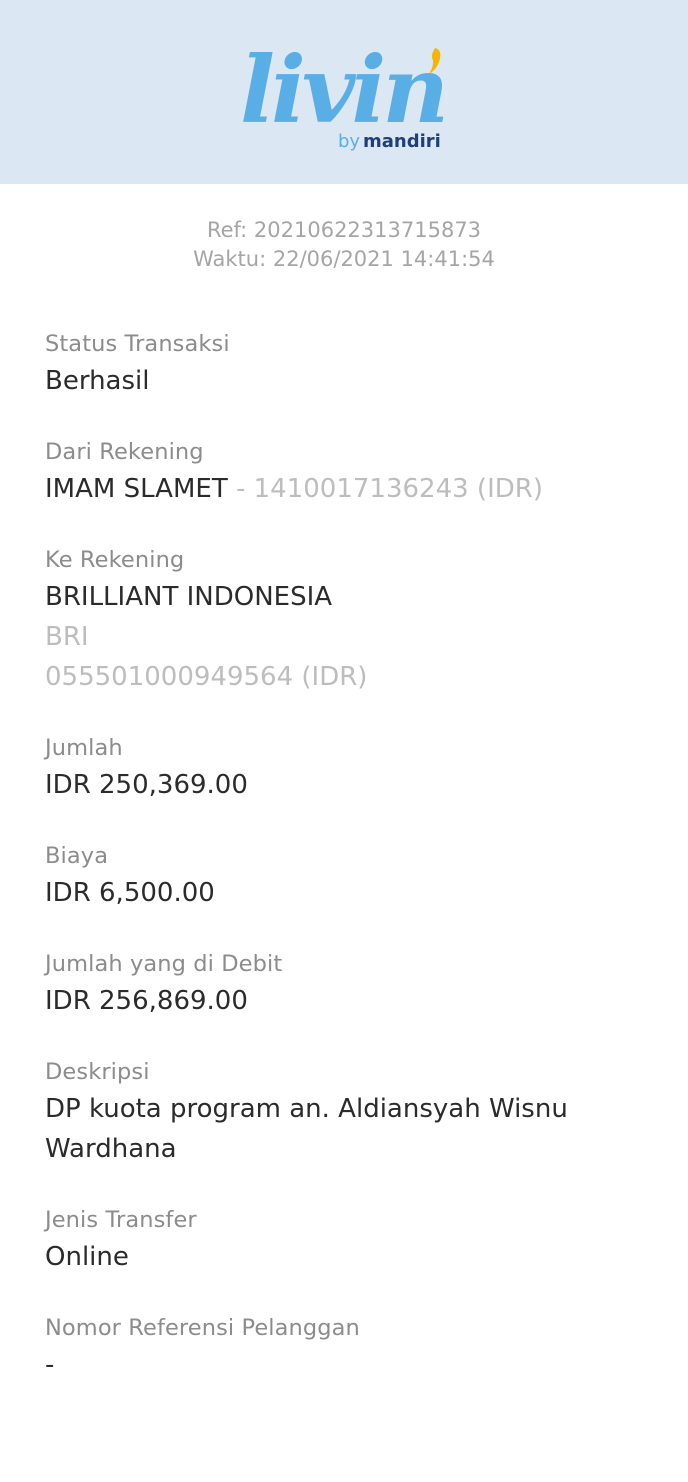 This screenshot has height=1482, width=688. I want to click on fee-value: IDR 6,500.00, so click(130, 893).